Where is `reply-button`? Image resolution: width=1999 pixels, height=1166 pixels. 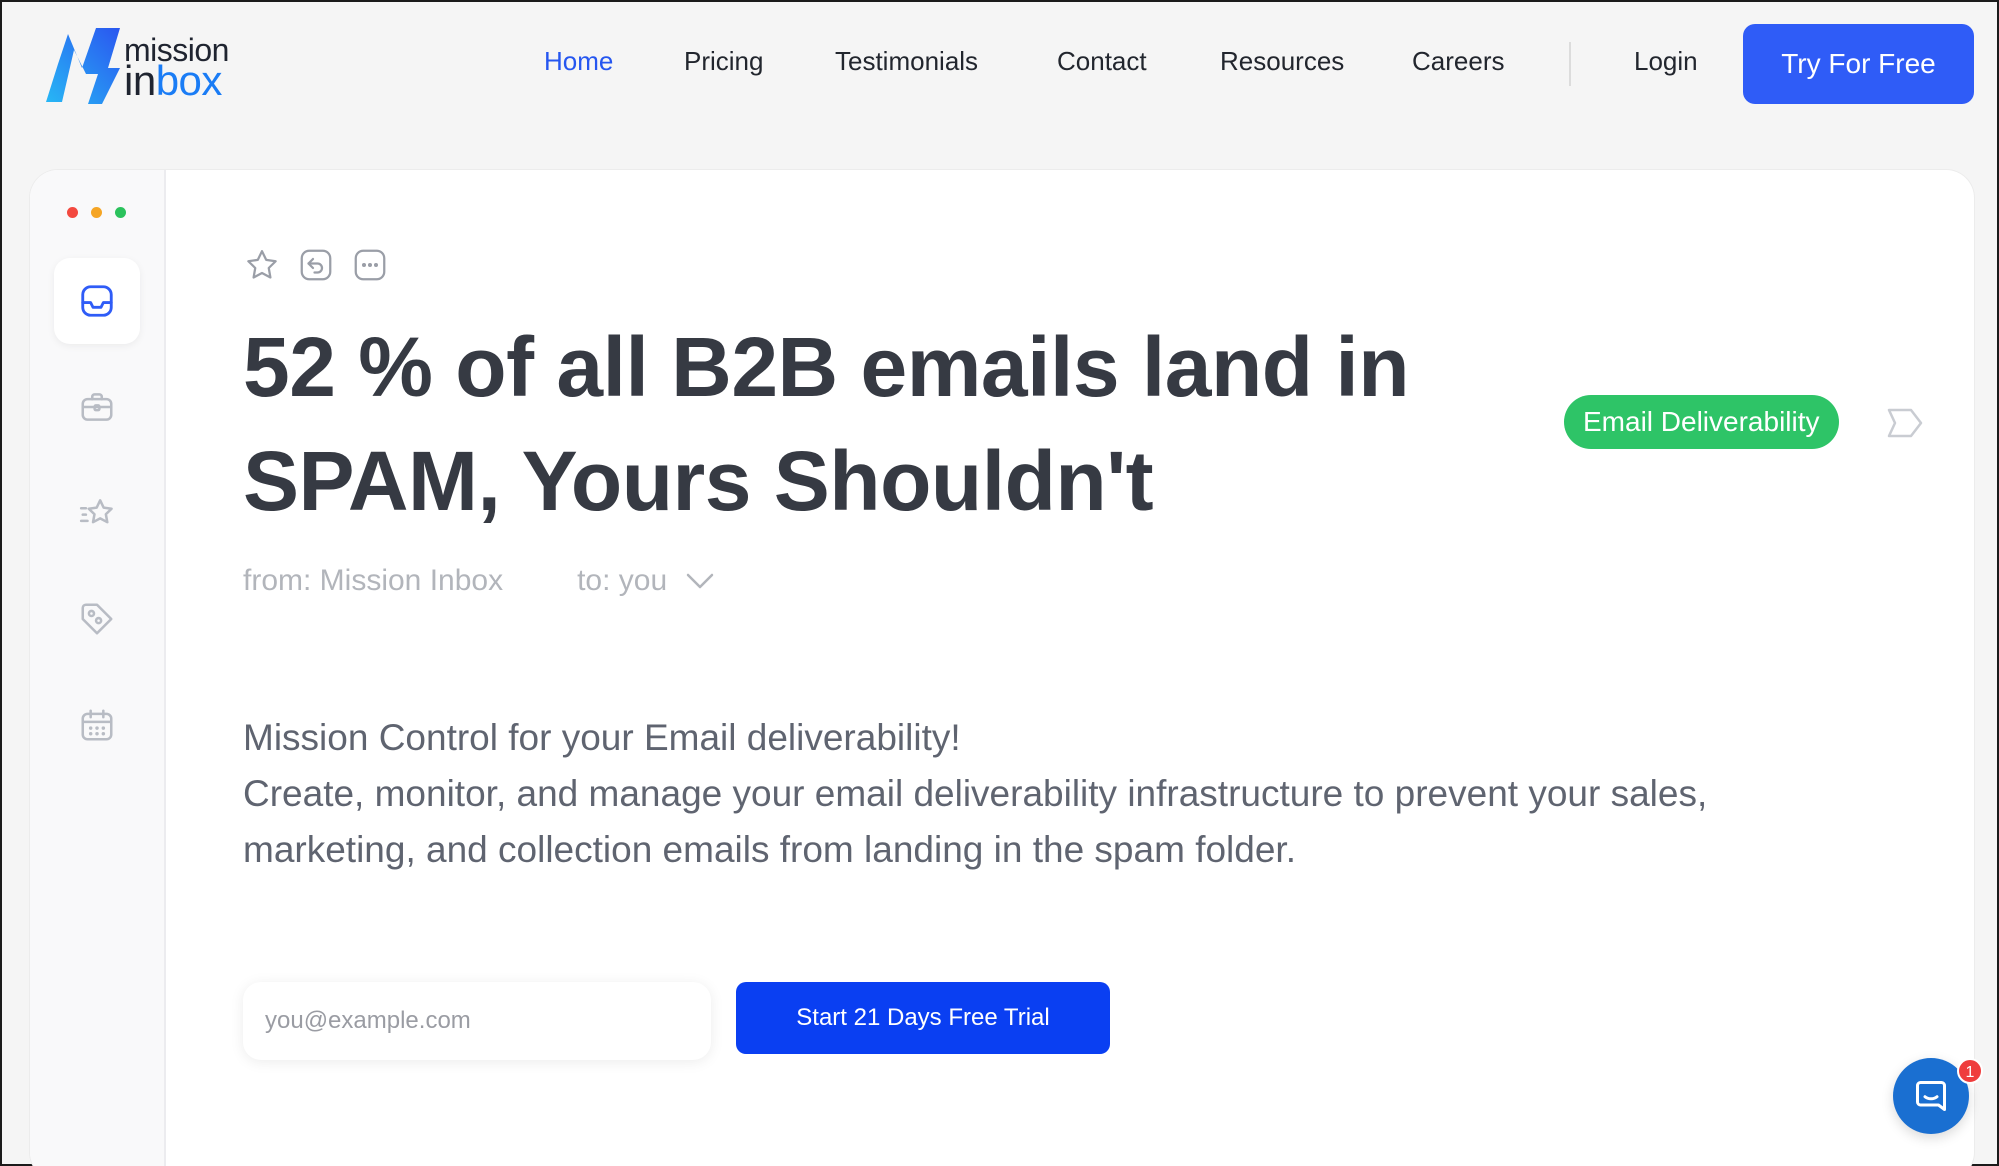 reply-button is located at coordinates (316, 265).